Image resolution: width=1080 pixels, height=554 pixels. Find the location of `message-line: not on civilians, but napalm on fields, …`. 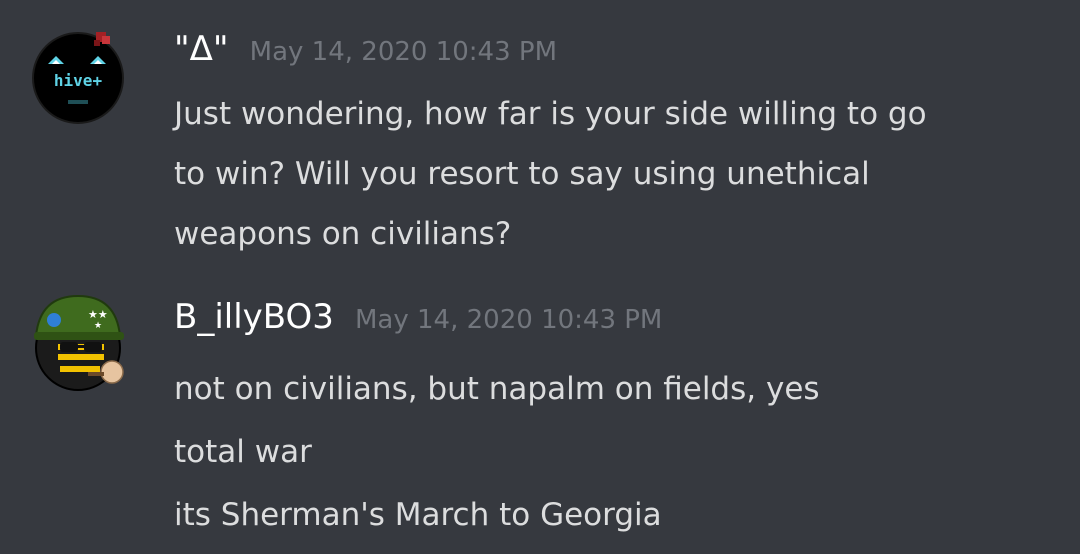

message-line: not on civilians, but napalm on fields, … is located at coordinates (497, 389).